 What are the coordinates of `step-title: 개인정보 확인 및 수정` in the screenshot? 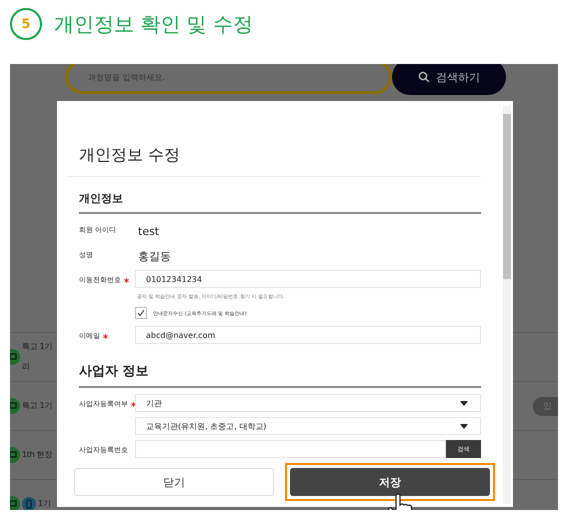 It's located at (154, 24).